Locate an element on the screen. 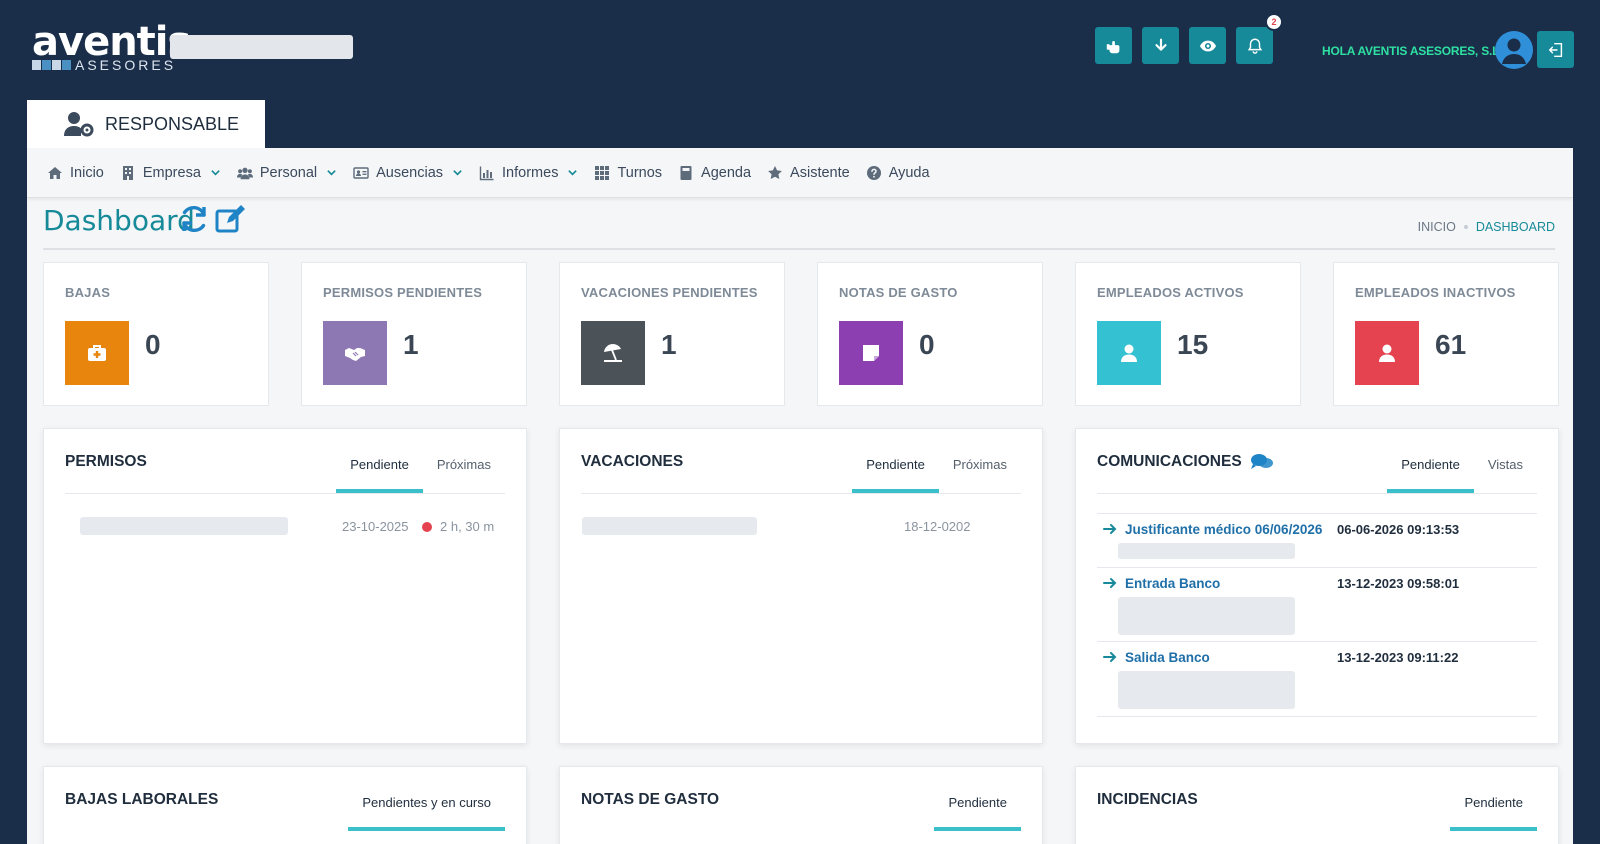  stat-card-empleados-inactivos: EMPLEADOS INACTIVOS 61 is located at coordinates (1446, 334).